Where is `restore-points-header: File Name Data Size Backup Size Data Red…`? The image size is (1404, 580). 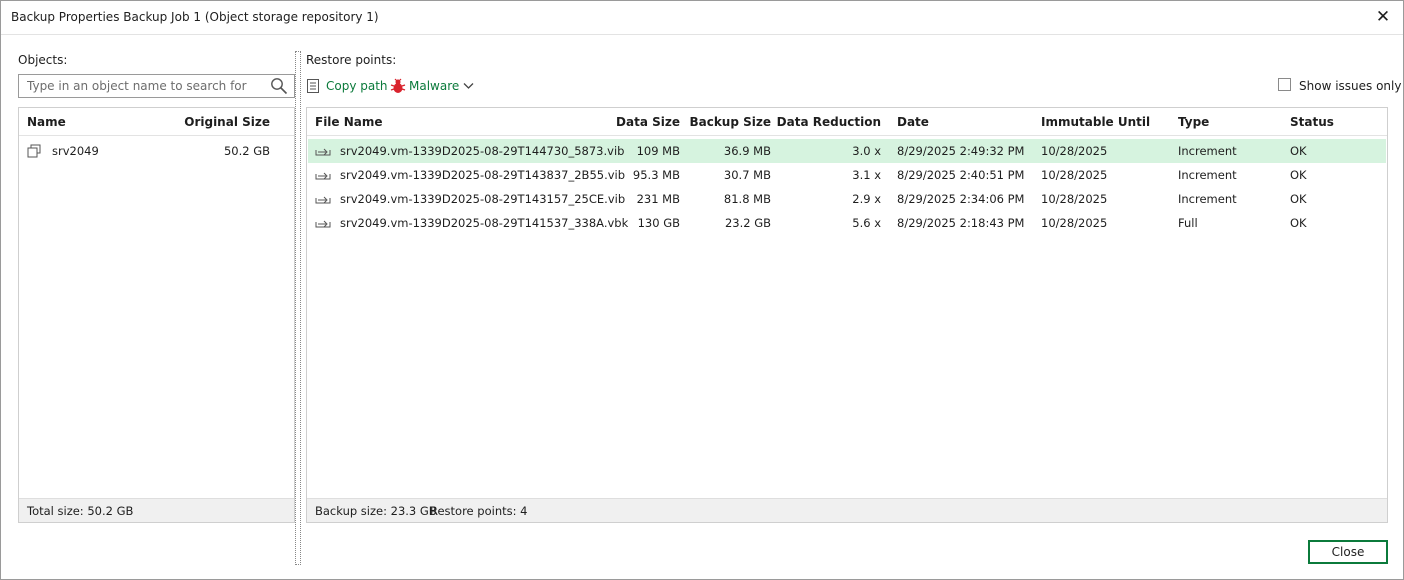
restore-points-header: File Name Data Size Backup Size Data Red… is located at coordinates (847, 122).